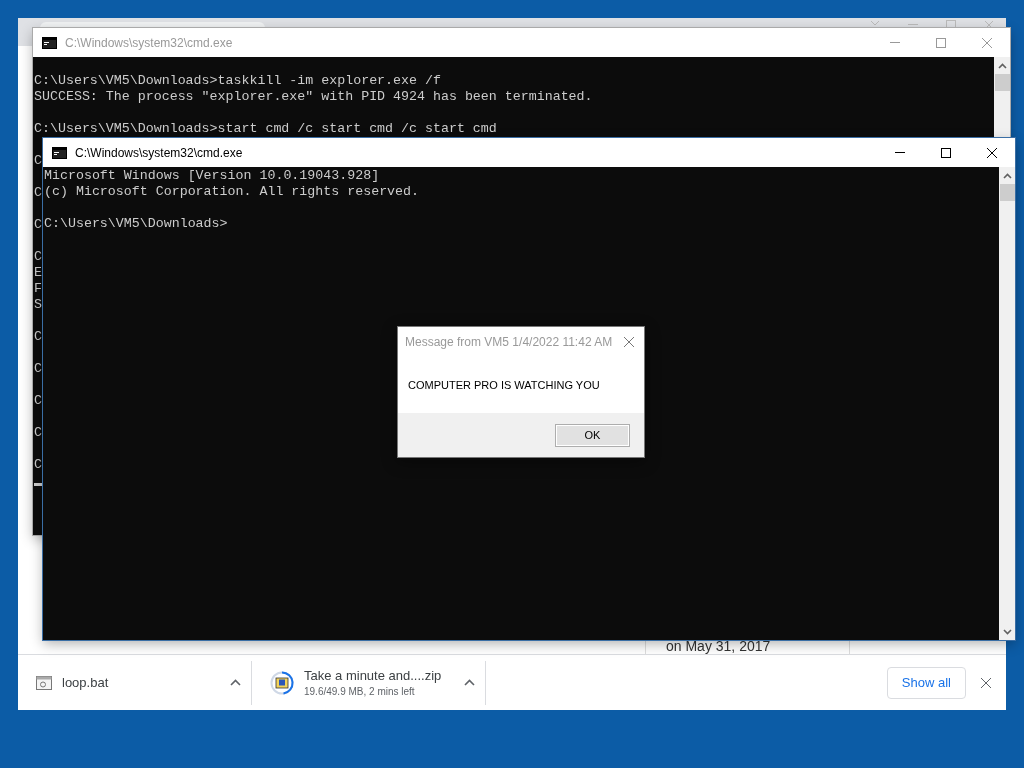 This screenshot has width=1024, height=768. Describe the element at coordinates (1007, 631) in the screenshot. I see `scroll-down-icon` at that location.